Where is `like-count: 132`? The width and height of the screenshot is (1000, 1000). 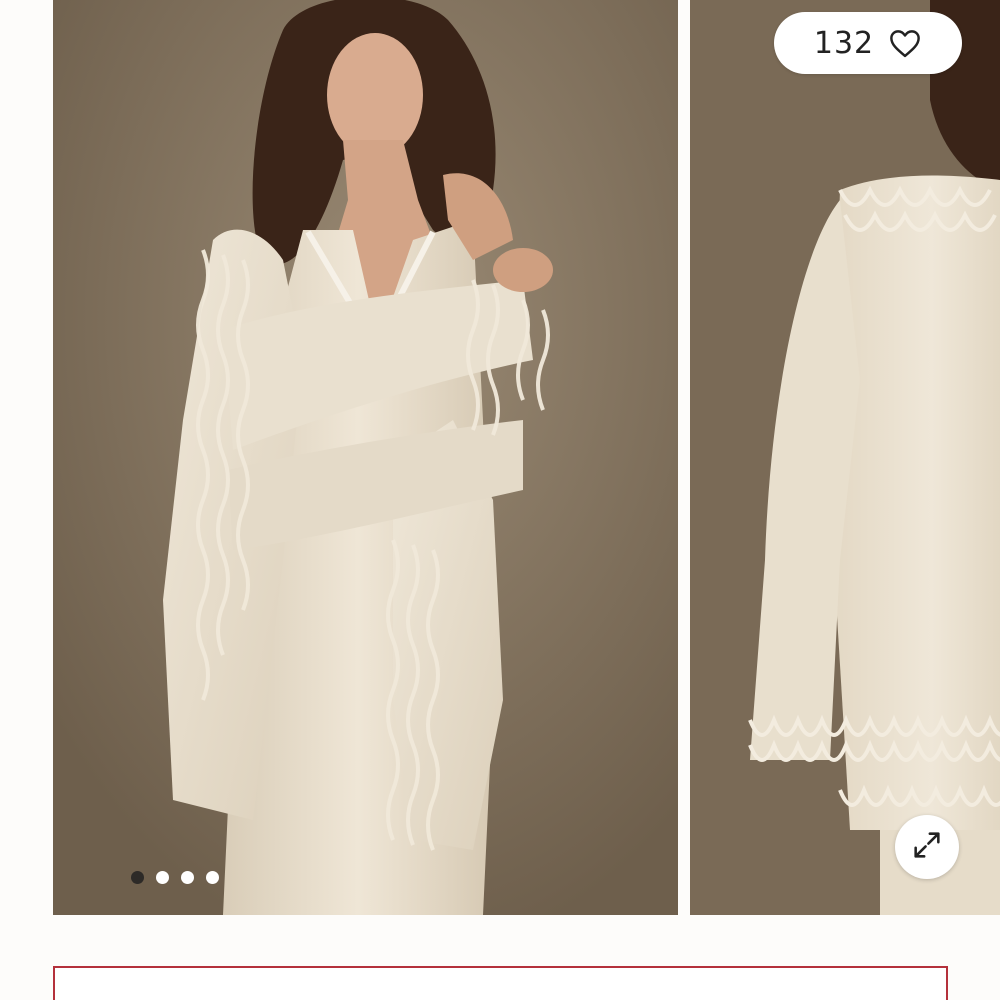 like-count: 132 is located at coordinates (844, 43).